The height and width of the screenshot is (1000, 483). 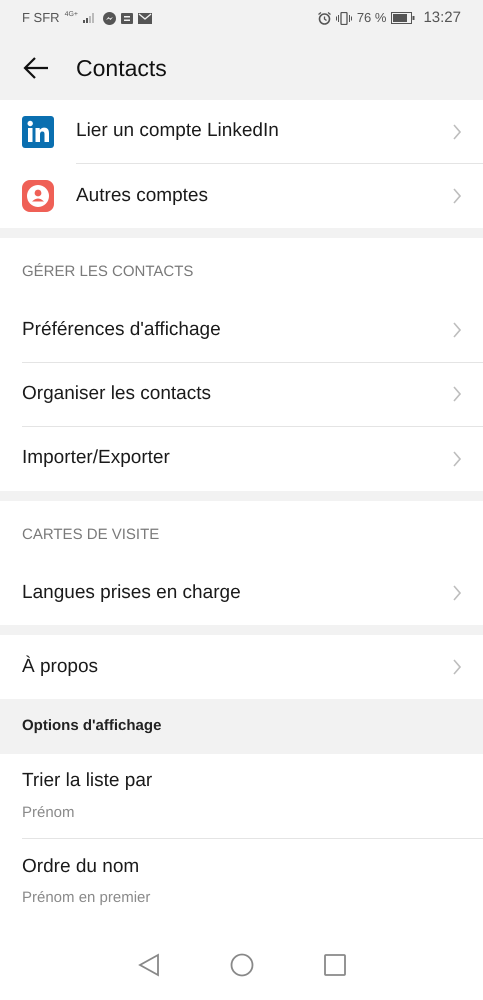 I want to click on settings-row: Préférences d'affichage, so click(x=241, y=330).